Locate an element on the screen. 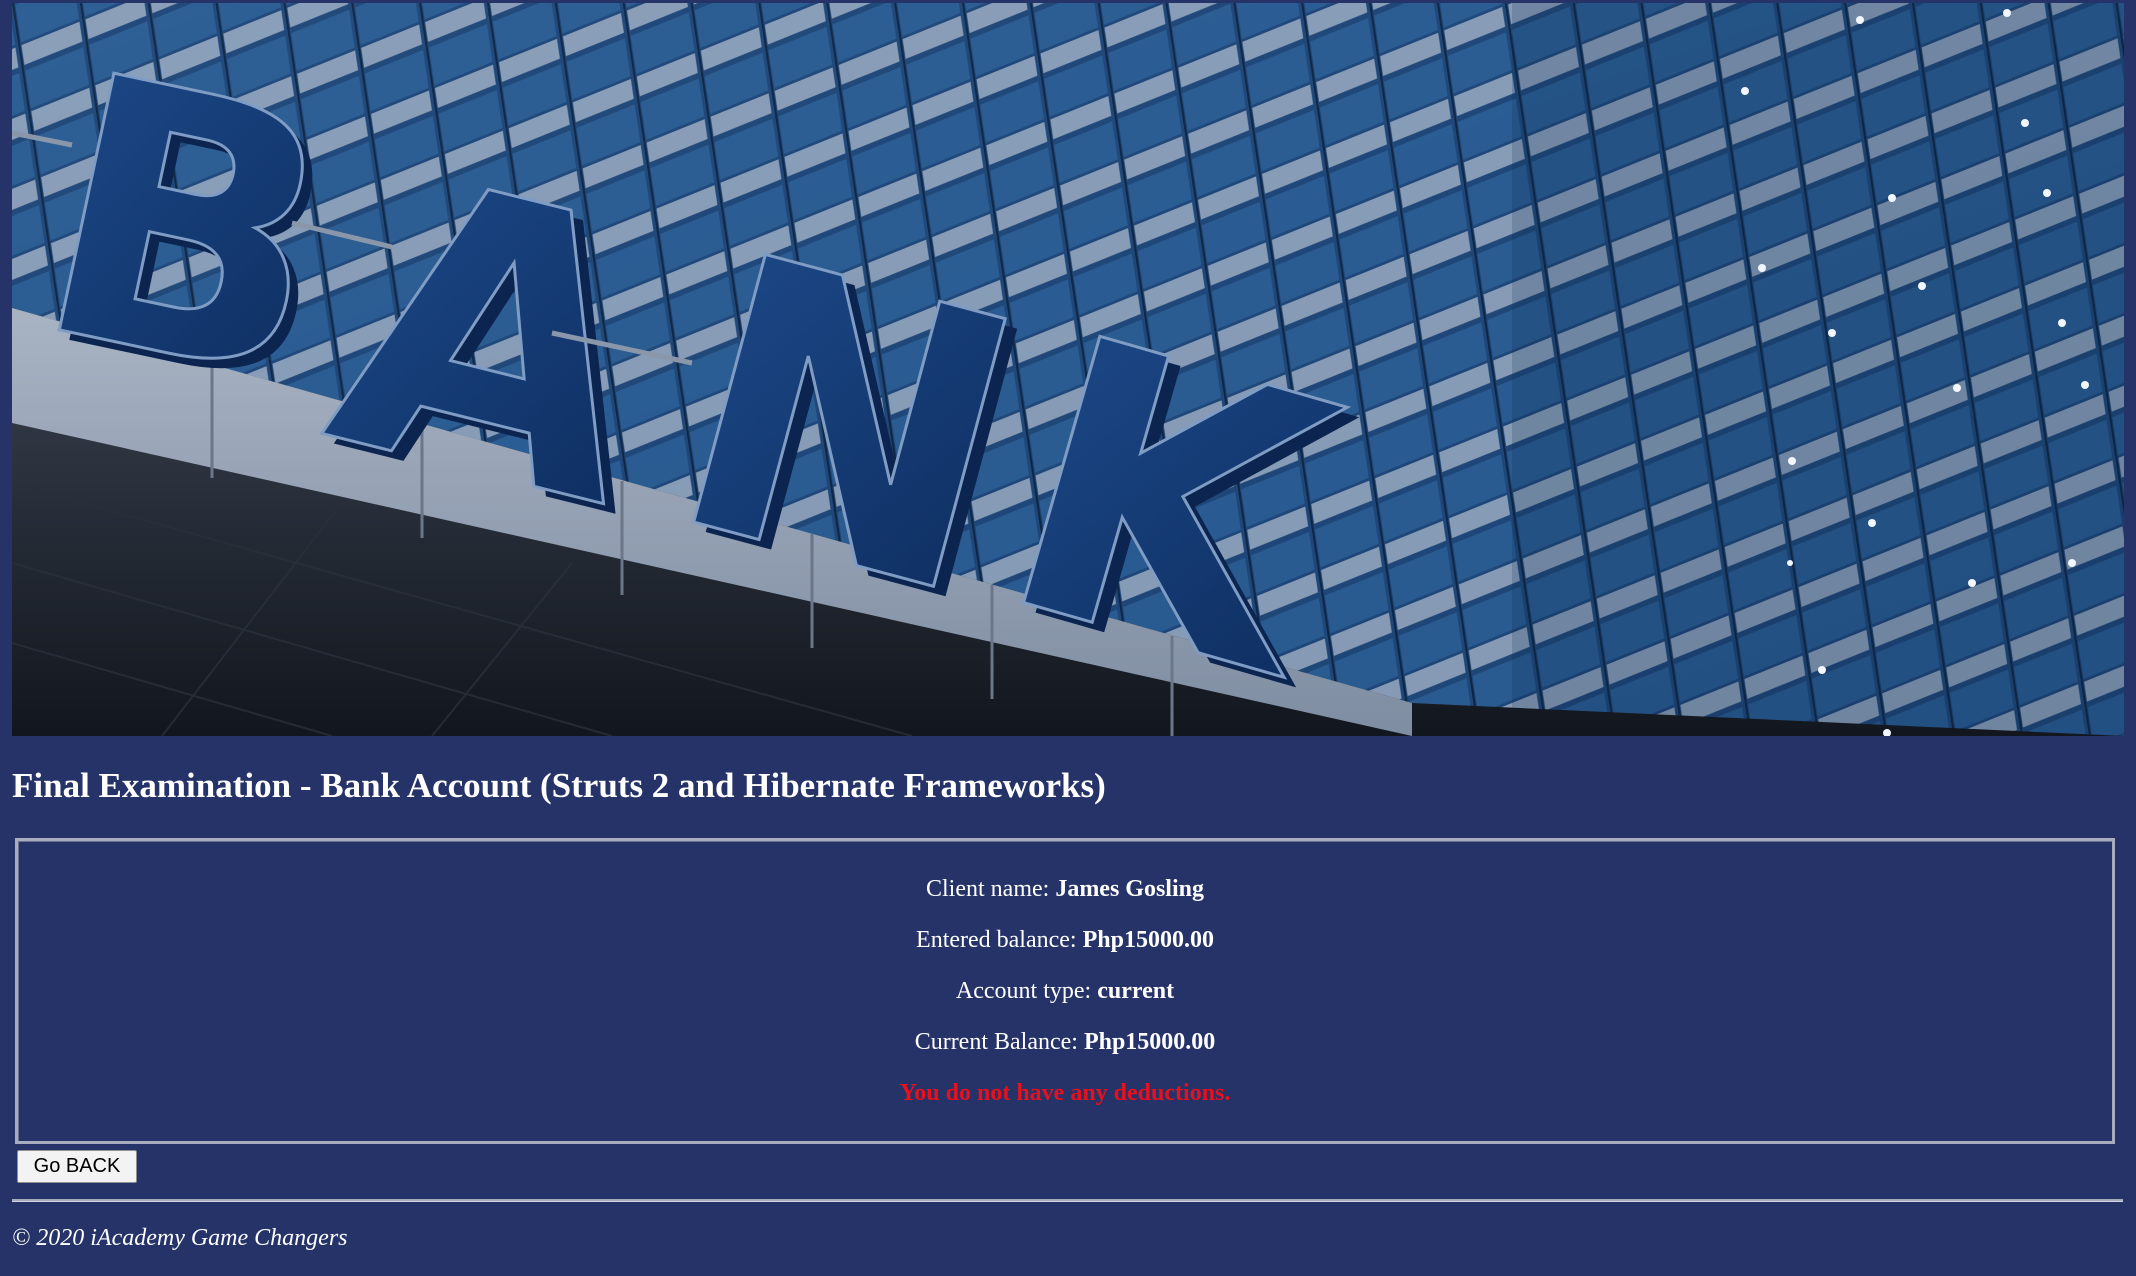 Image resolution: width=2136 pixels, height=1276 pixels. client-name-label: Client name: is located at coordinates (991, 889).